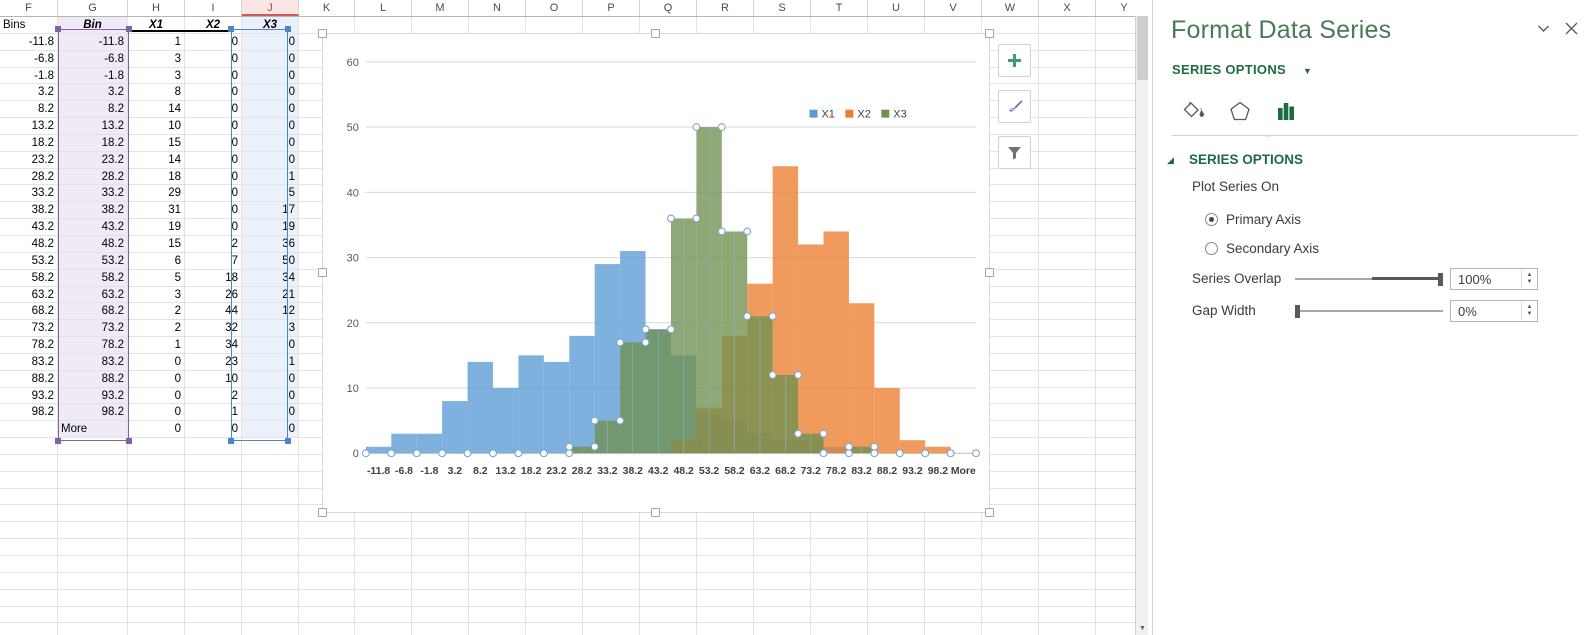 Image resolution: width=1595 pixels, height=635 pixels. What do you see at coordinates (93, 345) in the screenshot?
I see `cell-bin: 78.2` at bounding box center [93, 345].